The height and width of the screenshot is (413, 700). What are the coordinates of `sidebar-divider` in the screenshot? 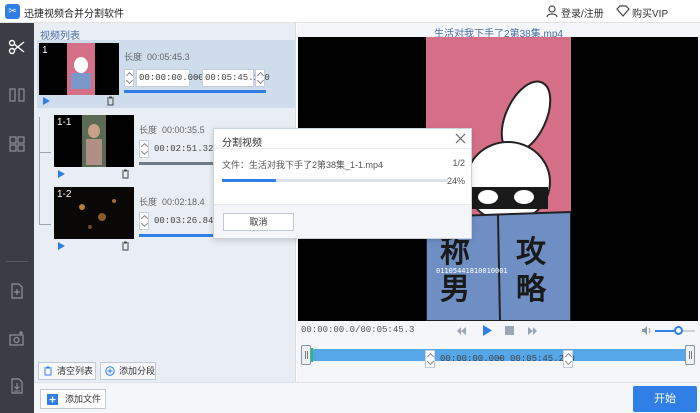 It's located at (17, 261).